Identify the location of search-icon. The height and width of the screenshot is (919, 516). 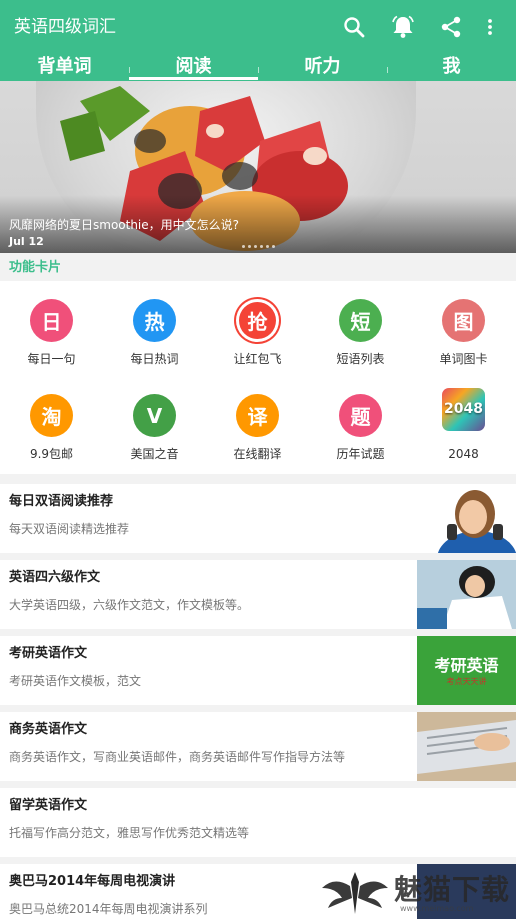
(354, 27).